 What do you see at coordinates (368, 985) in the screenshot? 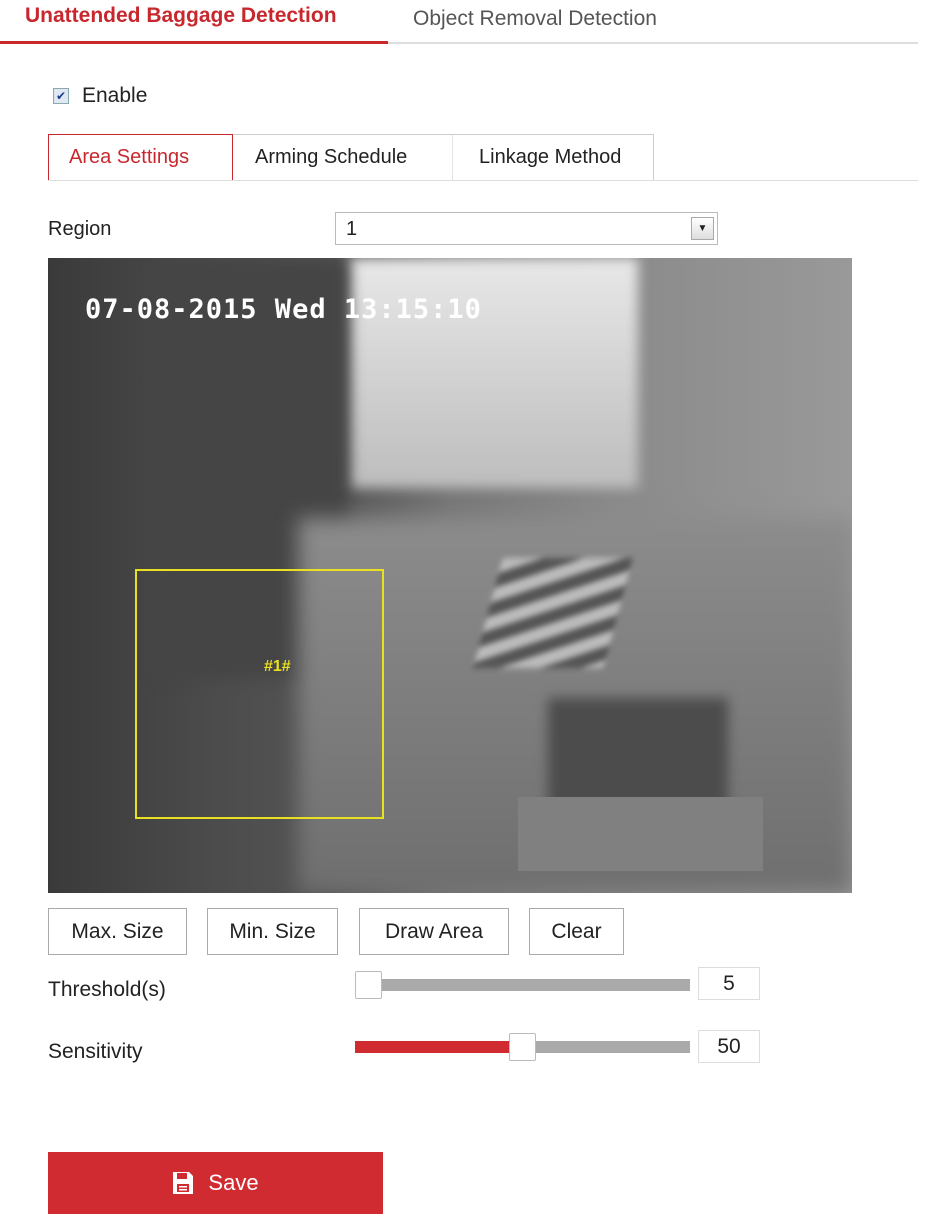
I see `threshold-slider-thumb` at bounding box center [368, 985].